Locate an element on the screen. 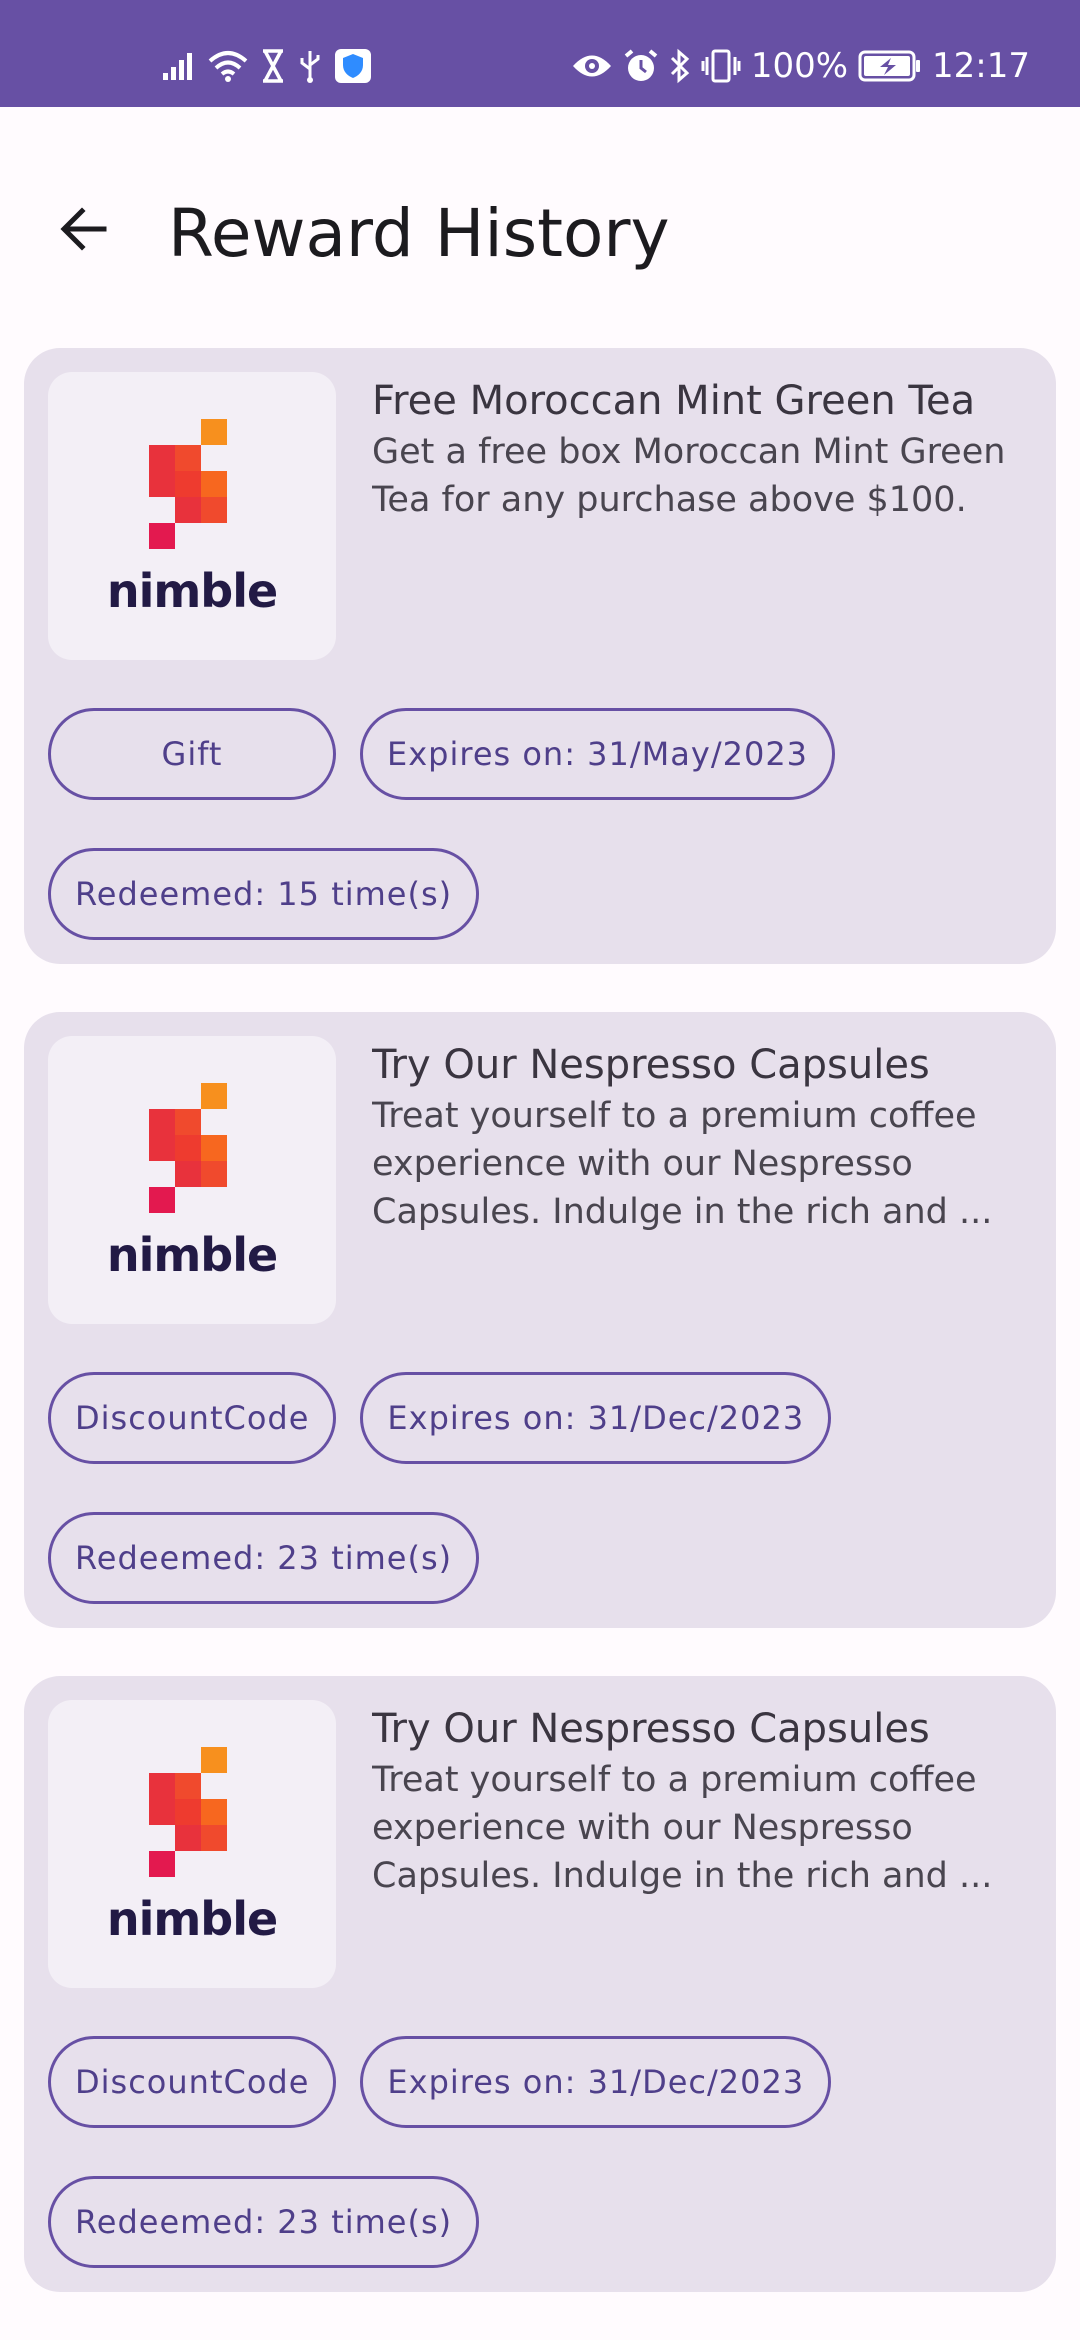 The width and height of the screenshot is (1080, 2340). reward-title: Free Moroccan Mint Green Tea is located at coordinates (674, 401).